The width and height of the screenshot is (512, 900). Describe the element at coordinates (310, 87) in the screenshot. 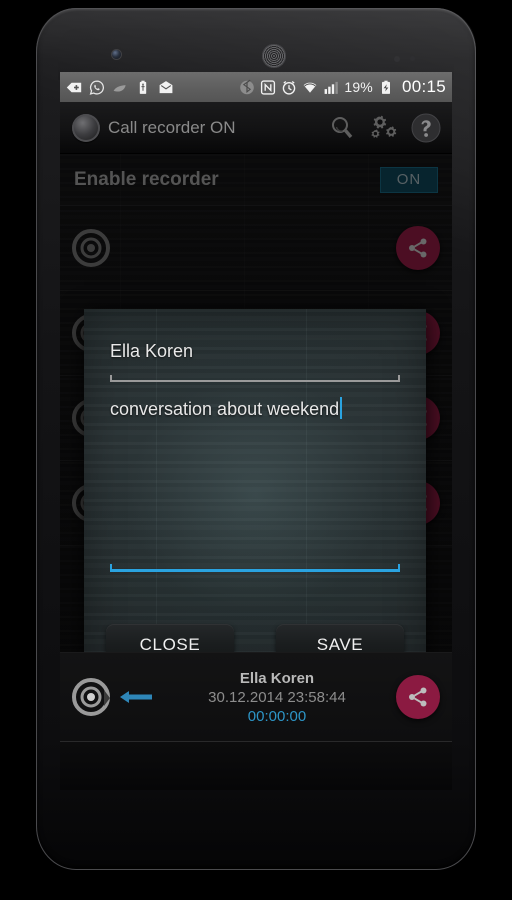

I see `wifi-icon` at that location.